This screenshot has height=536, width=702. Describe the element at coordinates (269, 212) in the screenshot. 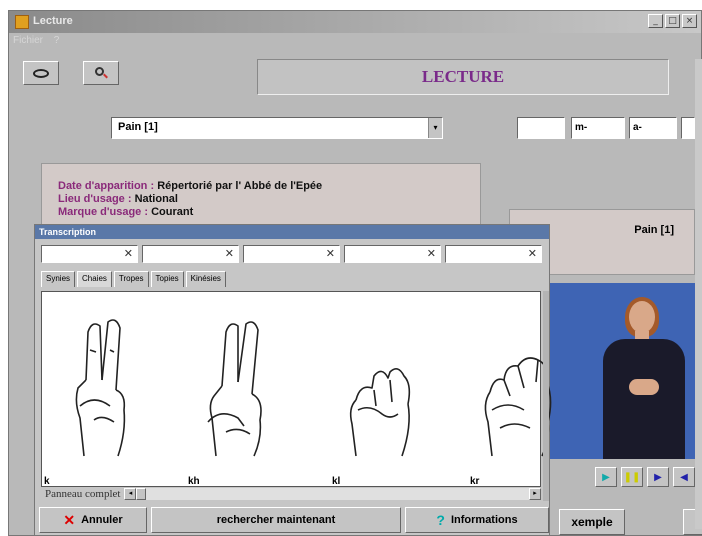

I see `info-row: Marque d'usage : Courant` at that location.